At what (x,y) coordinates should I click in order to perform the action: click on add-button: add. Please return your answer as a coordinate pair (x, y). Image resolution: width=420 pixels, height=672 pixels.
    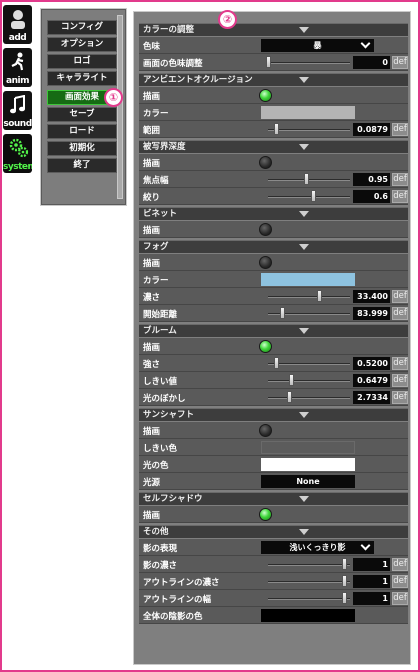
    Looking at the image, I should click on (17, 24).